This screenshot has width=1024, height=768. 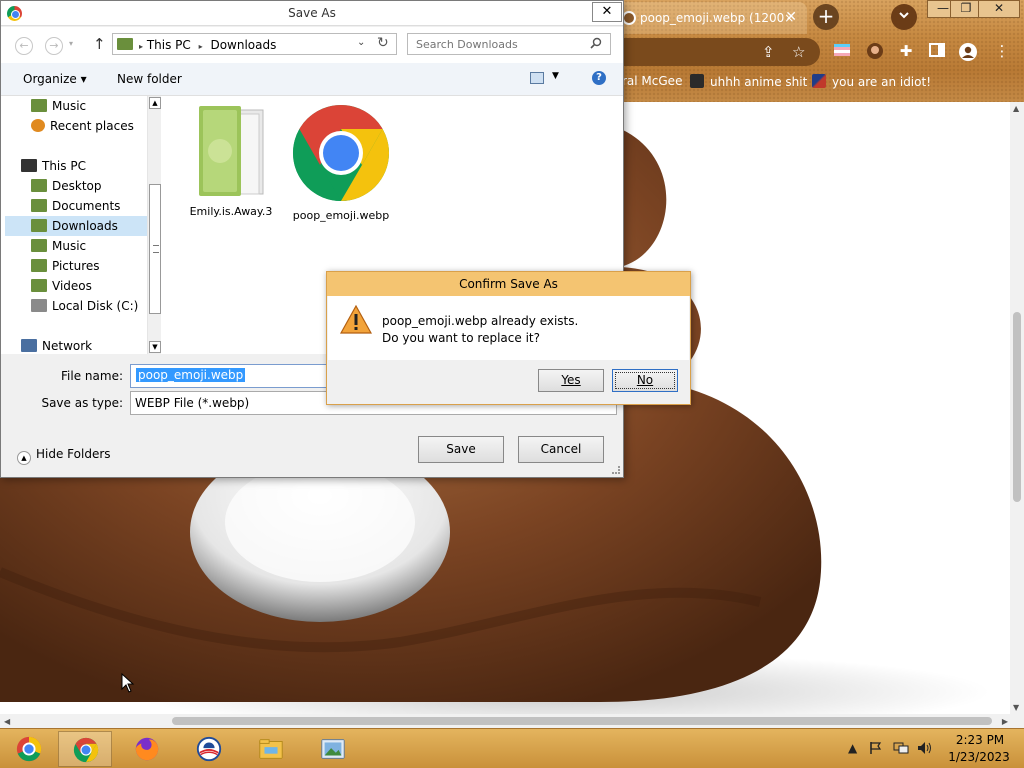 What do you see at coordinates (383, 43) in the screenshot?
I see `refresh-icon: ↻` at bounding box center [383, 43].